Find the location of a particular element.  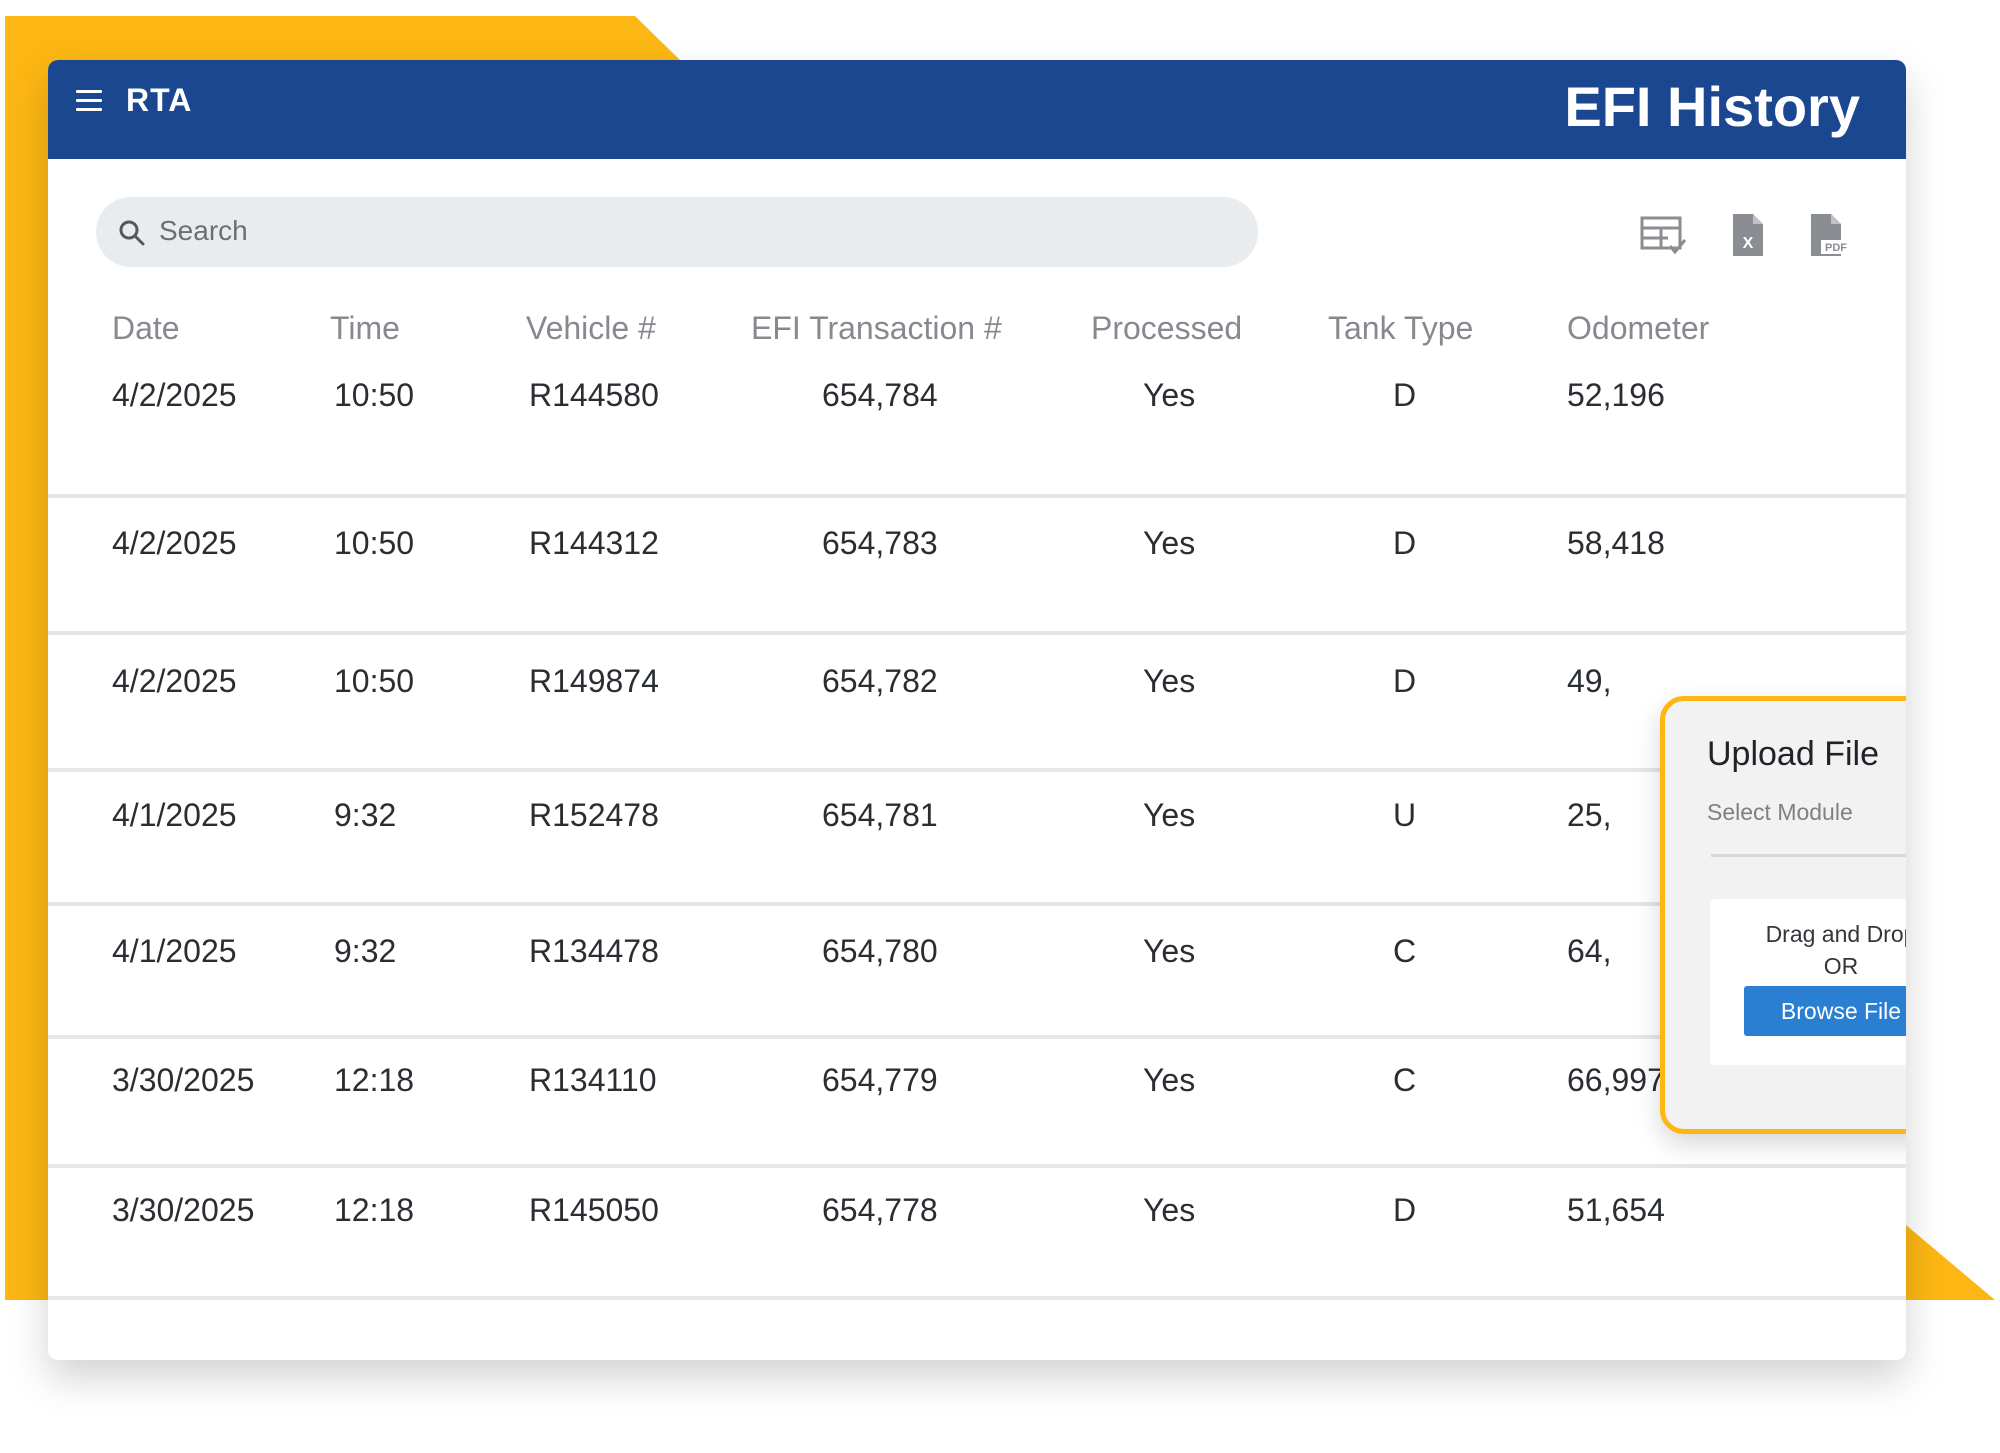

cell-efi-transaction: 654,784 is located at coordinates (880, 395).